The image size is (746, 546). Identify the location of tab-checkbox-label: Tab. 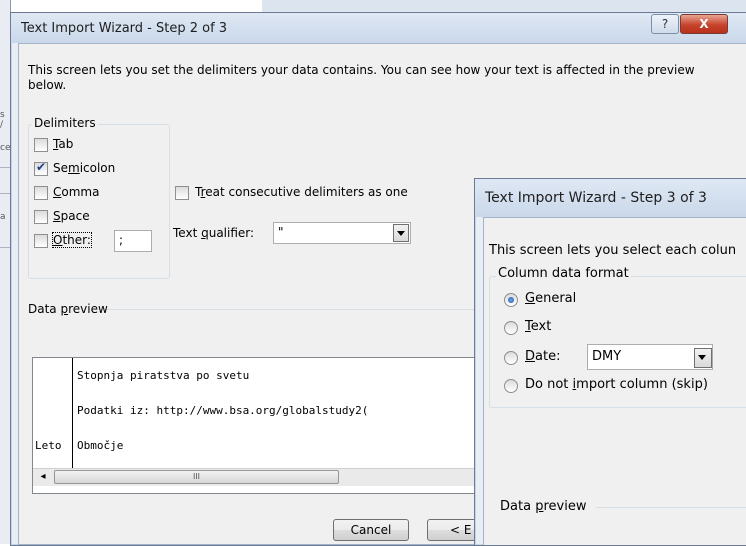
(63, 144).